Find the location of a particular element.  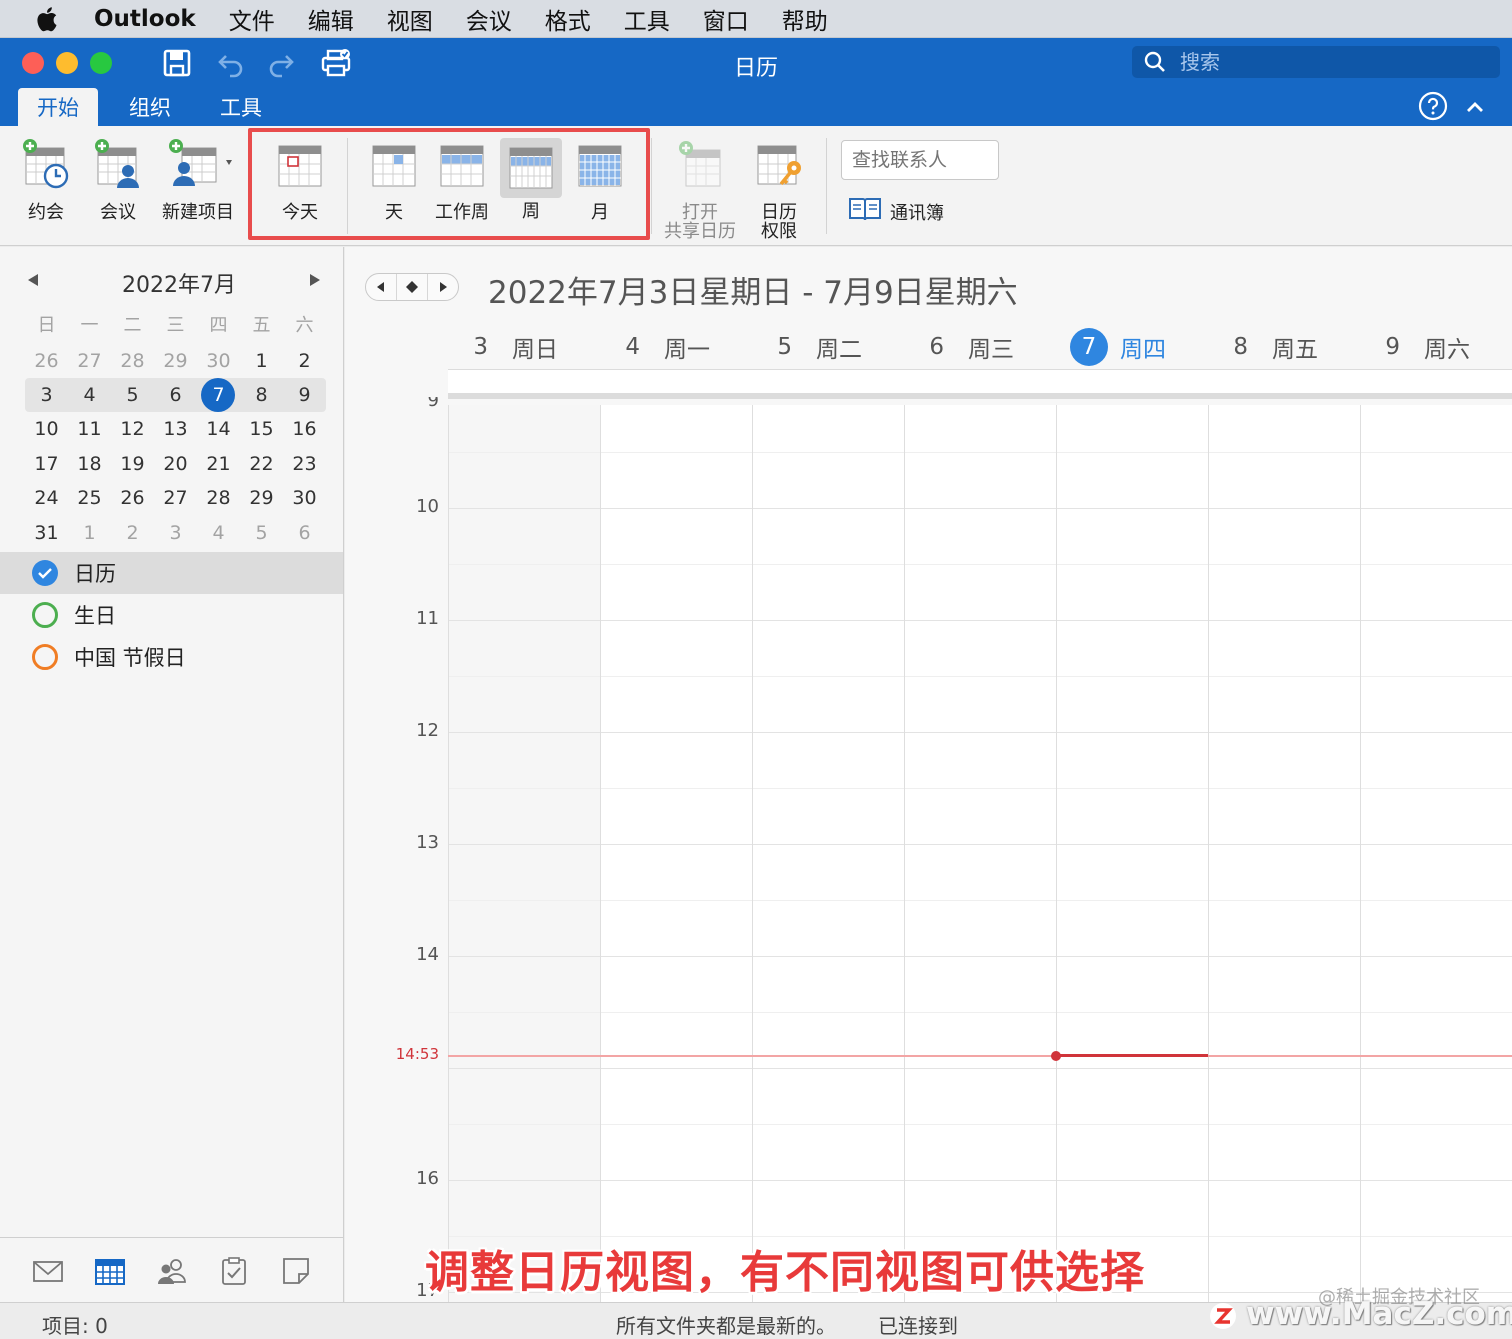

mini-calendar-day-number: 4 is located at coordinates (218, 532).